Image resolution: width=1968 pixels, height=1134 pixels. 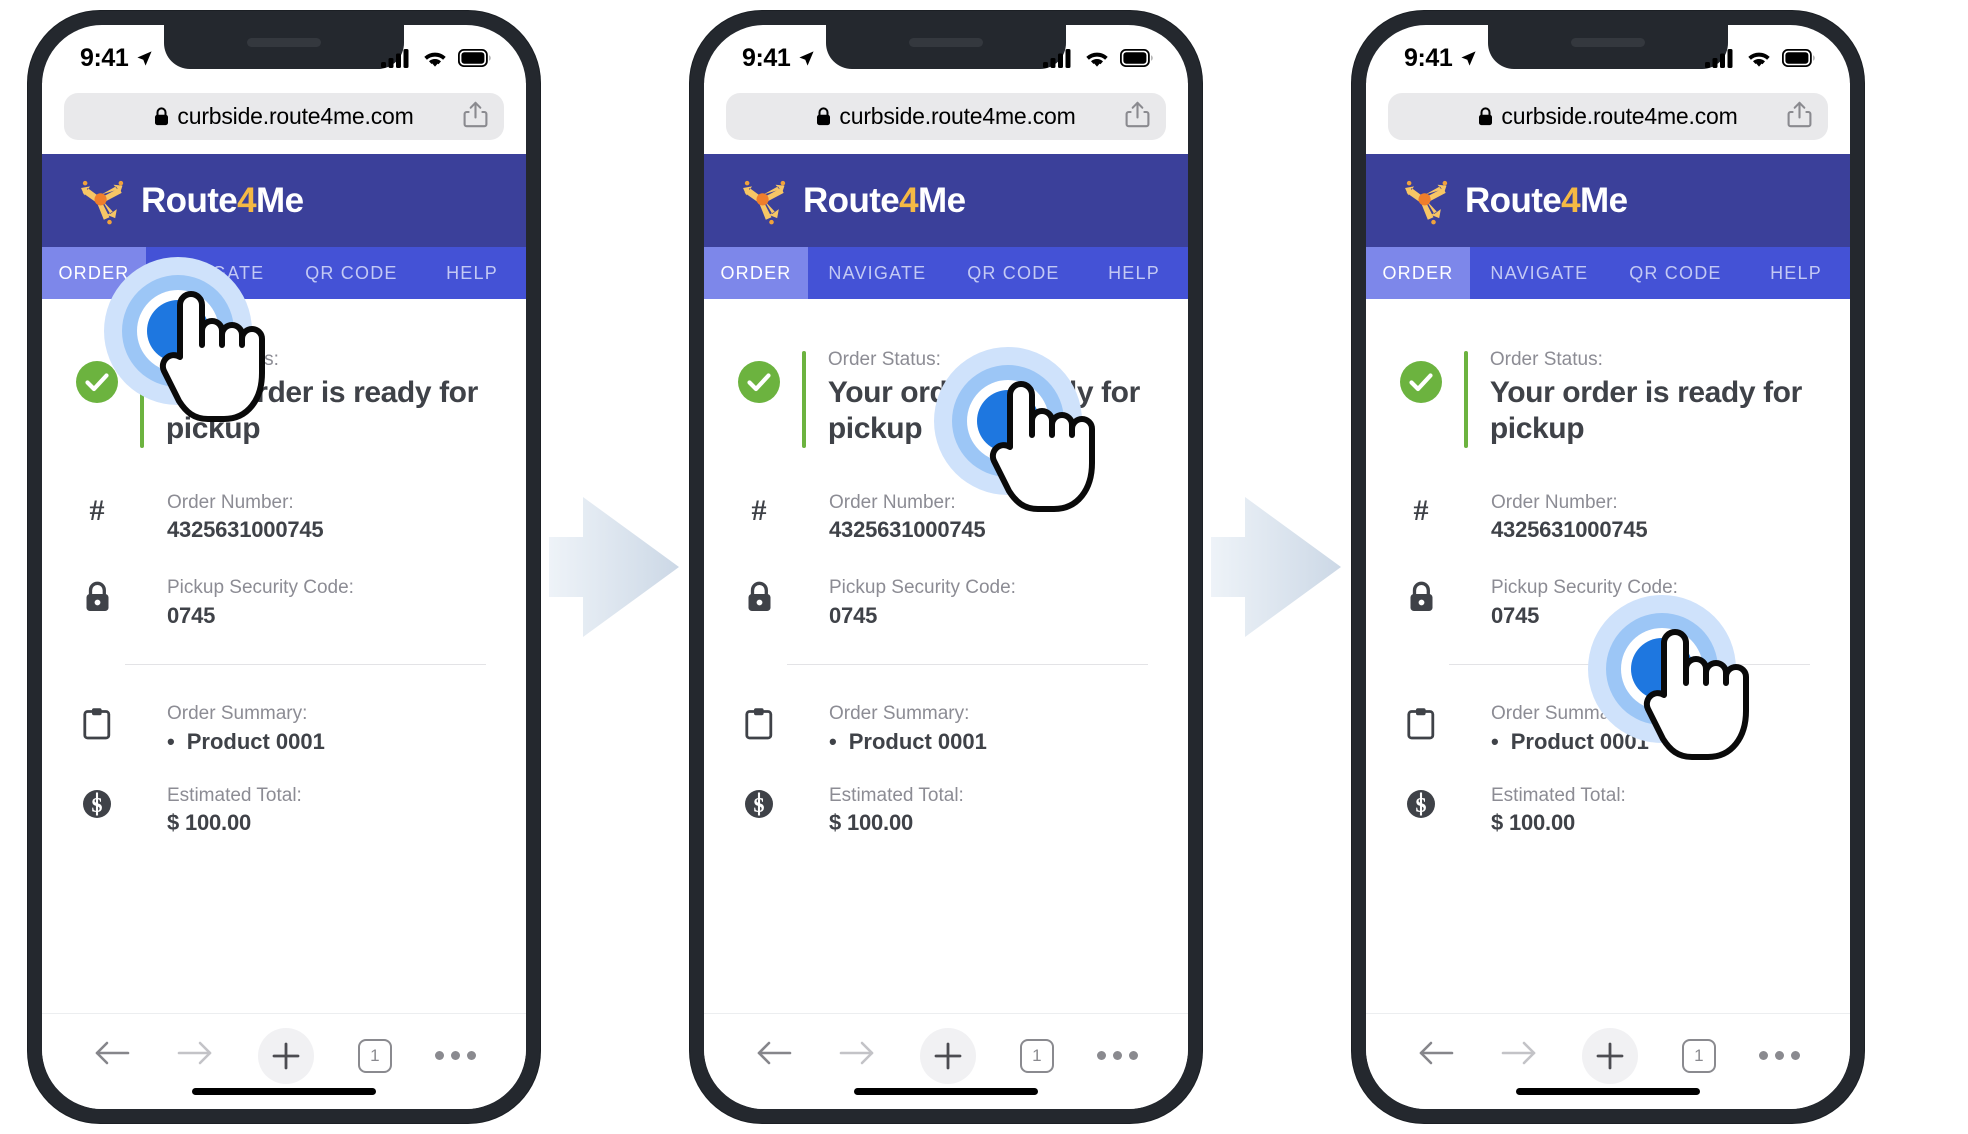 I want to click on order-status-value: Your order is ready for pickup, so click(x=1645, y=410).